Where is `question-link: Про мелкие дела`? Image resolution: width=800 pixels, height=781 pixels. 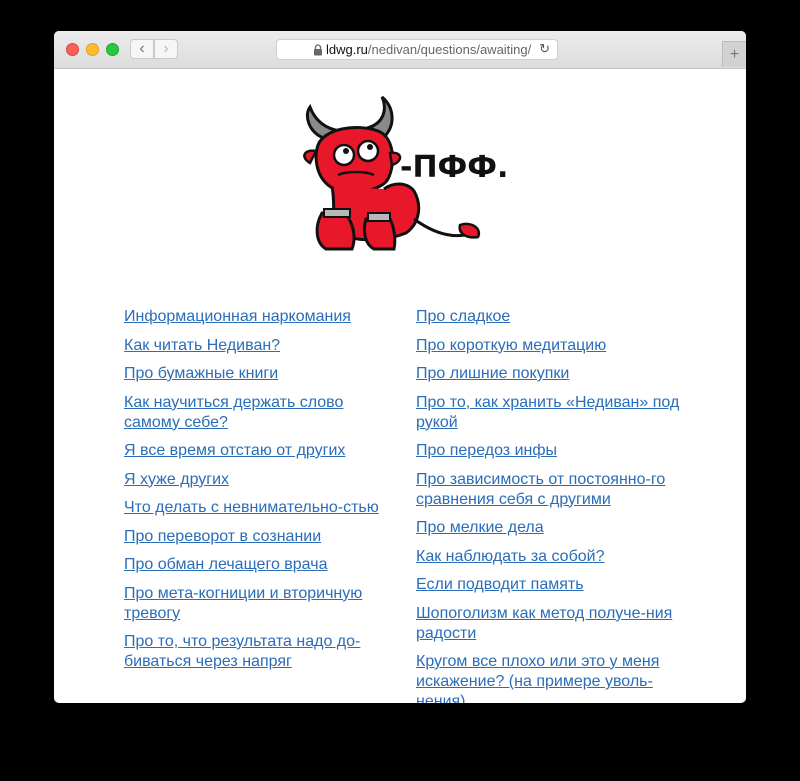
question-link: Про мелкие дела is located at coordinates (551, 528).